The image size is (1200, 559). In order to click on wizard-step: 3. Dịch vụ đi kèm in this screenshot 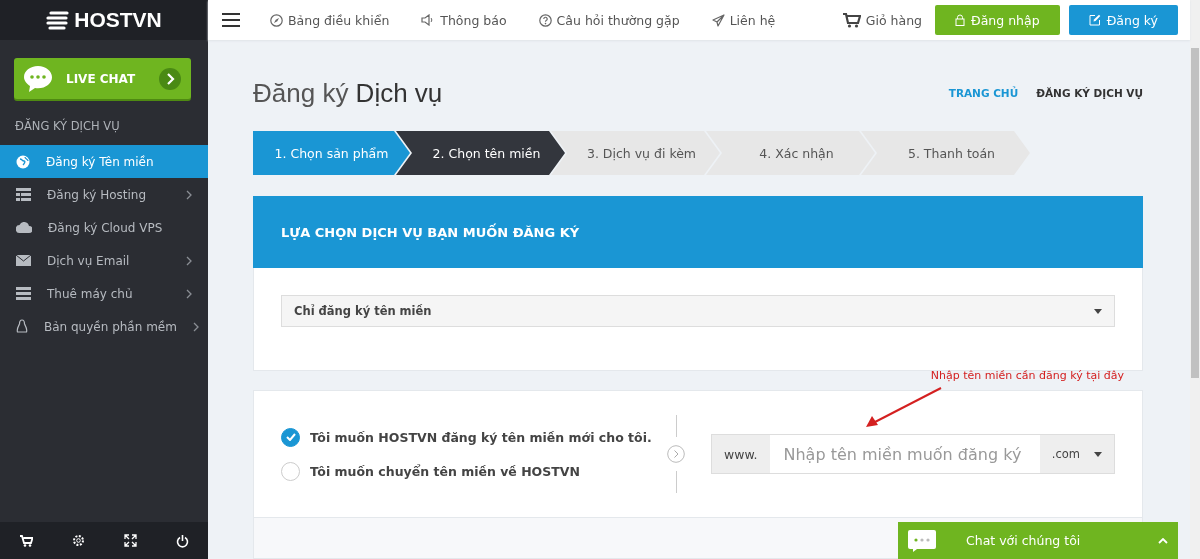, I will do `click(635, 153)`.